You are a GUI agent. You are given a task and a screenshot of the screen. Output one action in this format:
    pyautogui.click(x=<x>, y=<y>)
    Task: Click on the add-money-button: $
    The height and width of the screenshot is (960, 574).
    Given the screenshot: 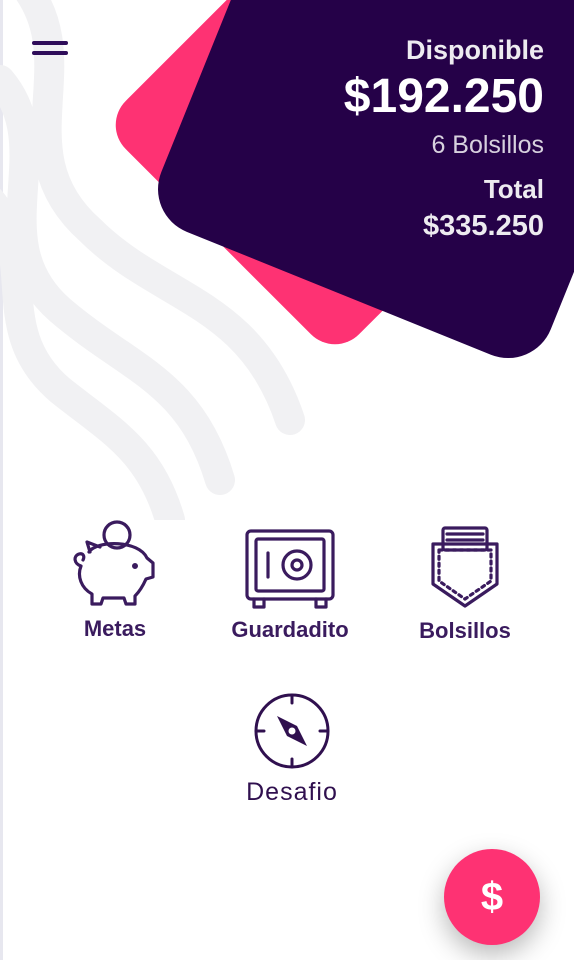 What is the action you would take?
    pyautogui.click(x=492, y=897)
    